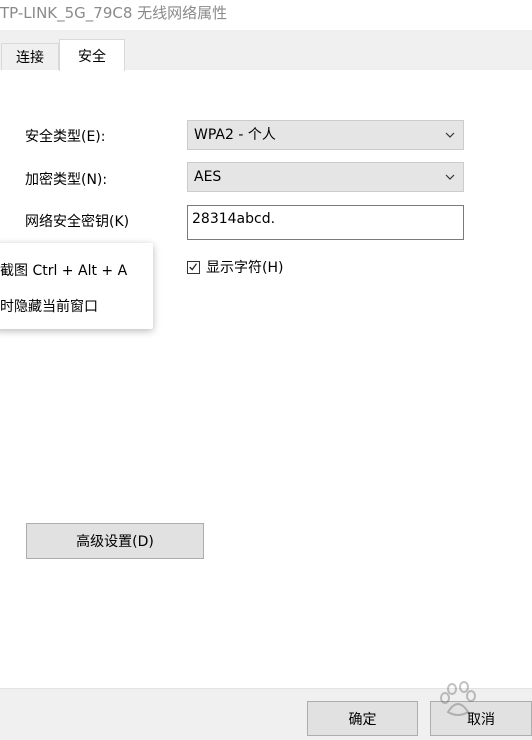 This screenshot has height=740, width=532. Describe the element at coordinates (76, 286) in the screenshot. I see `screenshot-popup-menu: 截图 Ctrl + Alt + A 时隐藏当前窗口` at that location.